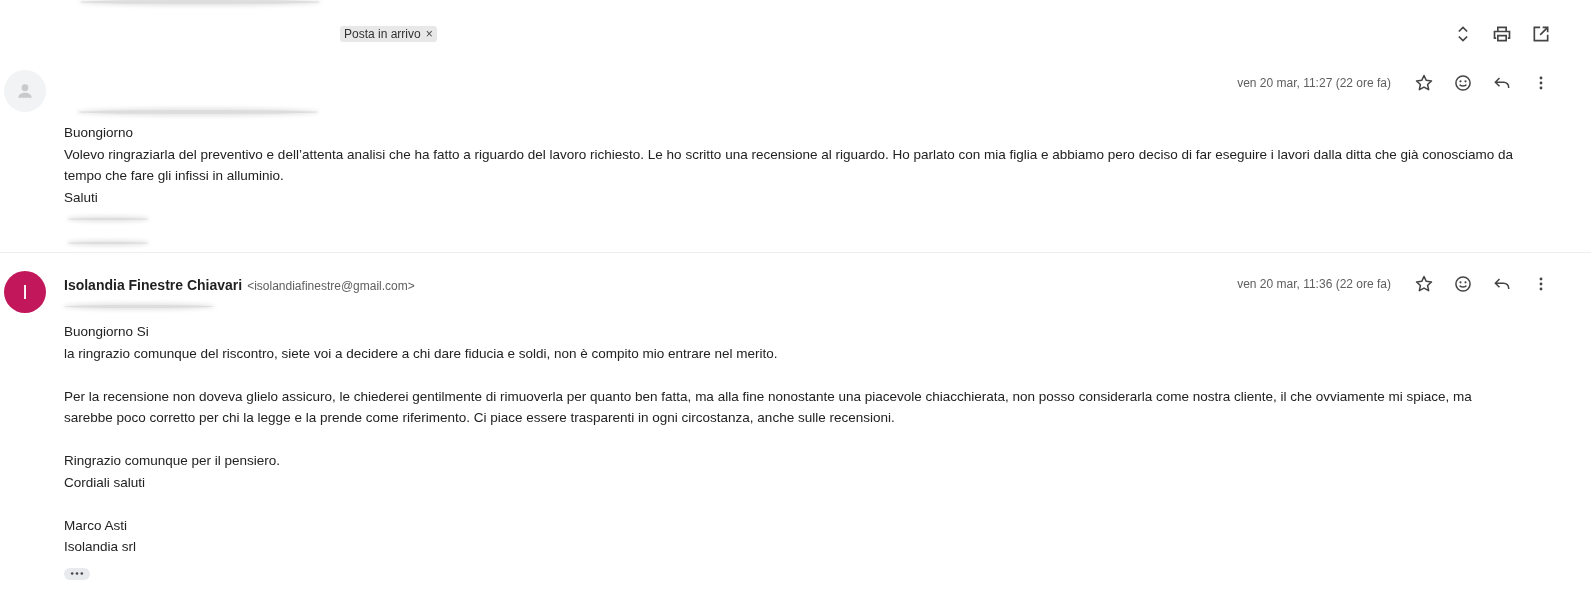 This screenshot has width=1591, height=605. Describe the element at coordinates (429, 34) in the screenshot. I see `remove-label-button: ×` at that location.